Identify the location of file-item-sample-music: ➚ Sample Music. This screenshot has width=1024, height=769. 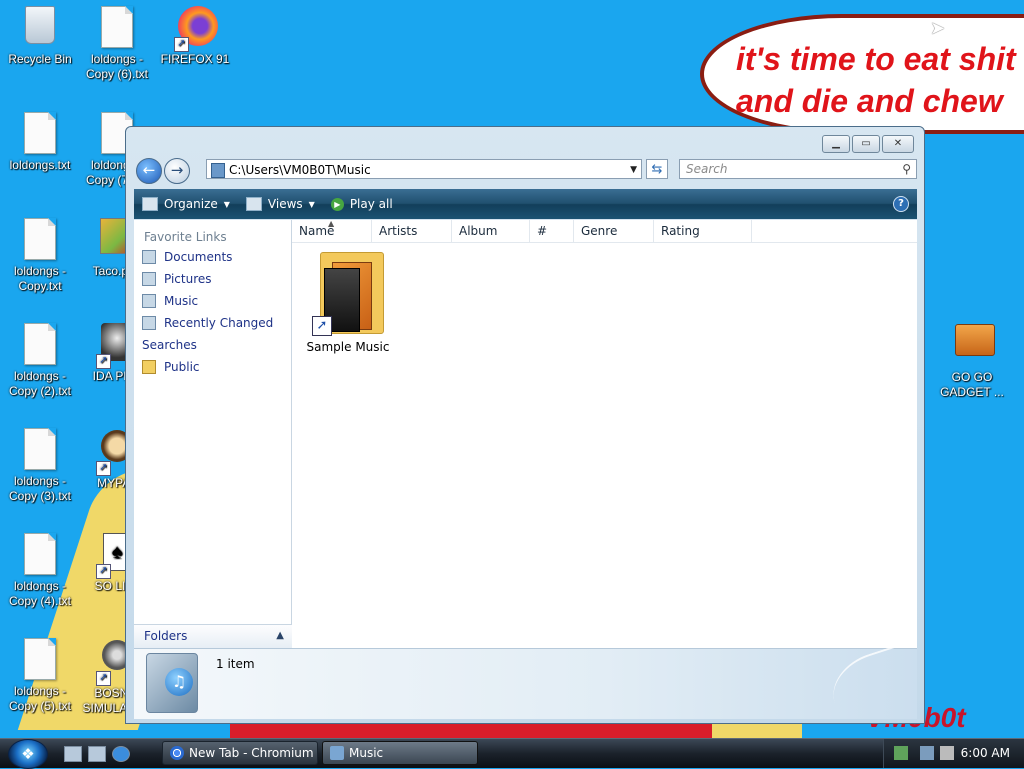
(348, 301).